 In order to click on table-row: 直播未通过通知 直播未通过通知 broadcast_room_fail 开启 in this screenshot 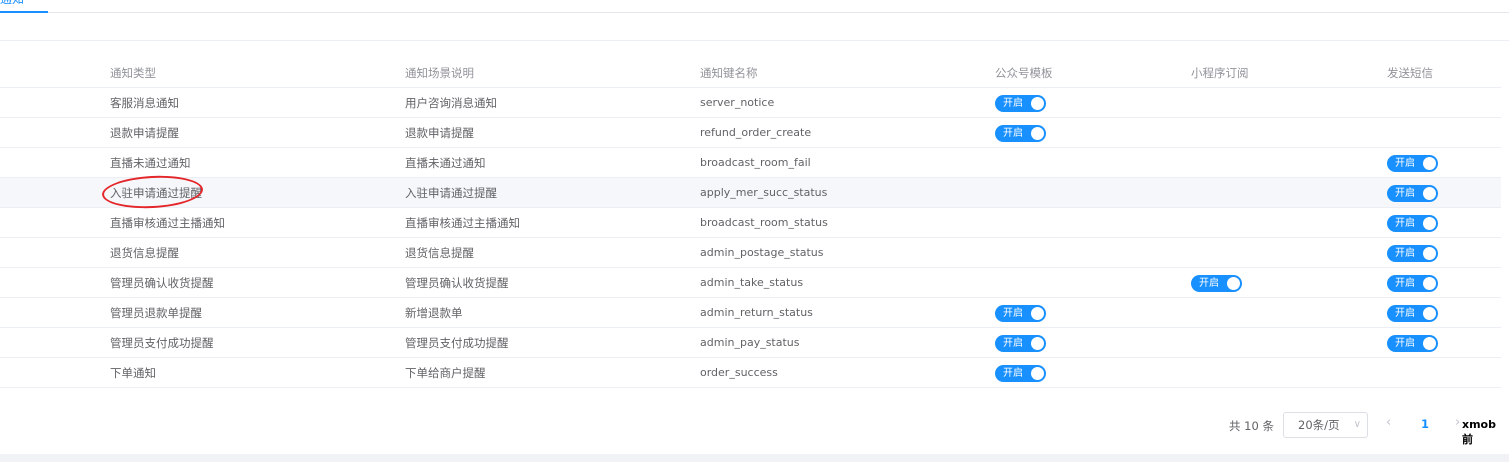, I will do `click(750, 163)`.